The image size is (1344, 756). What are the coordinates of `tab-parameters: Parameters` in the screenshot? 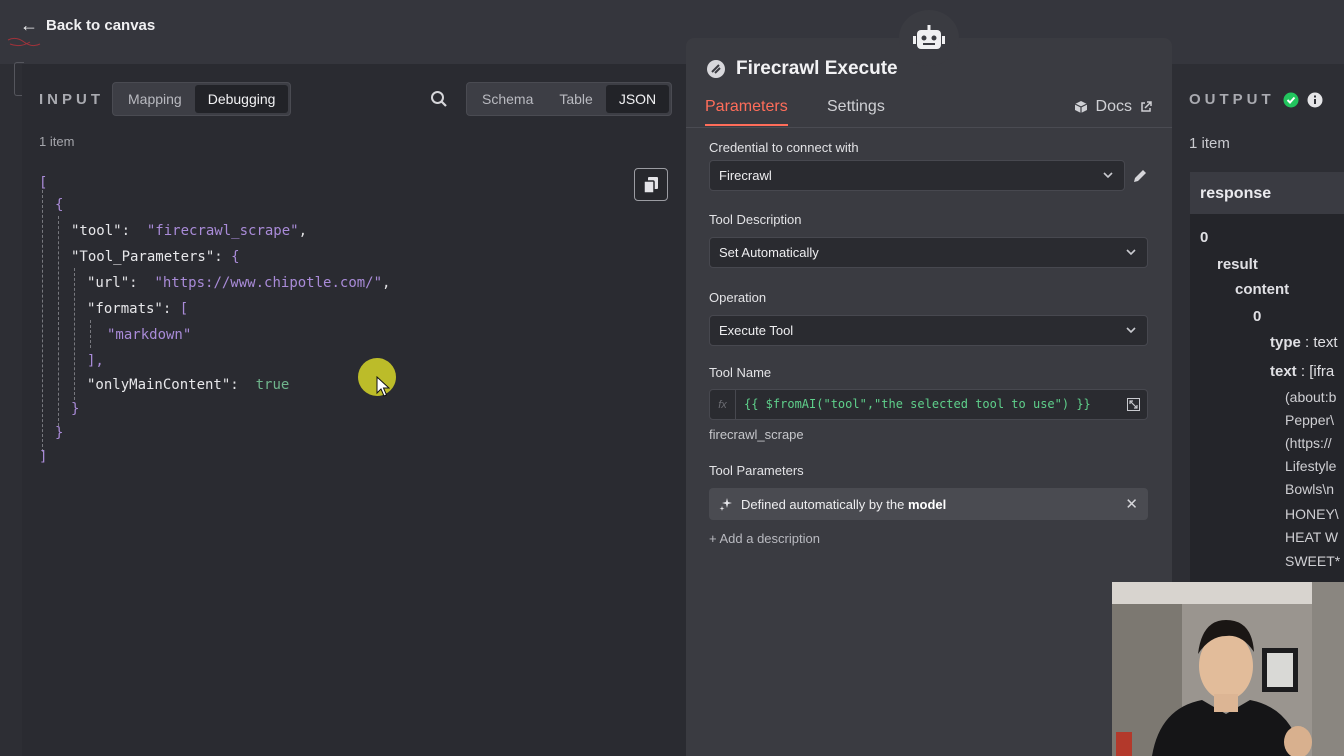 It's located at (746, 112).